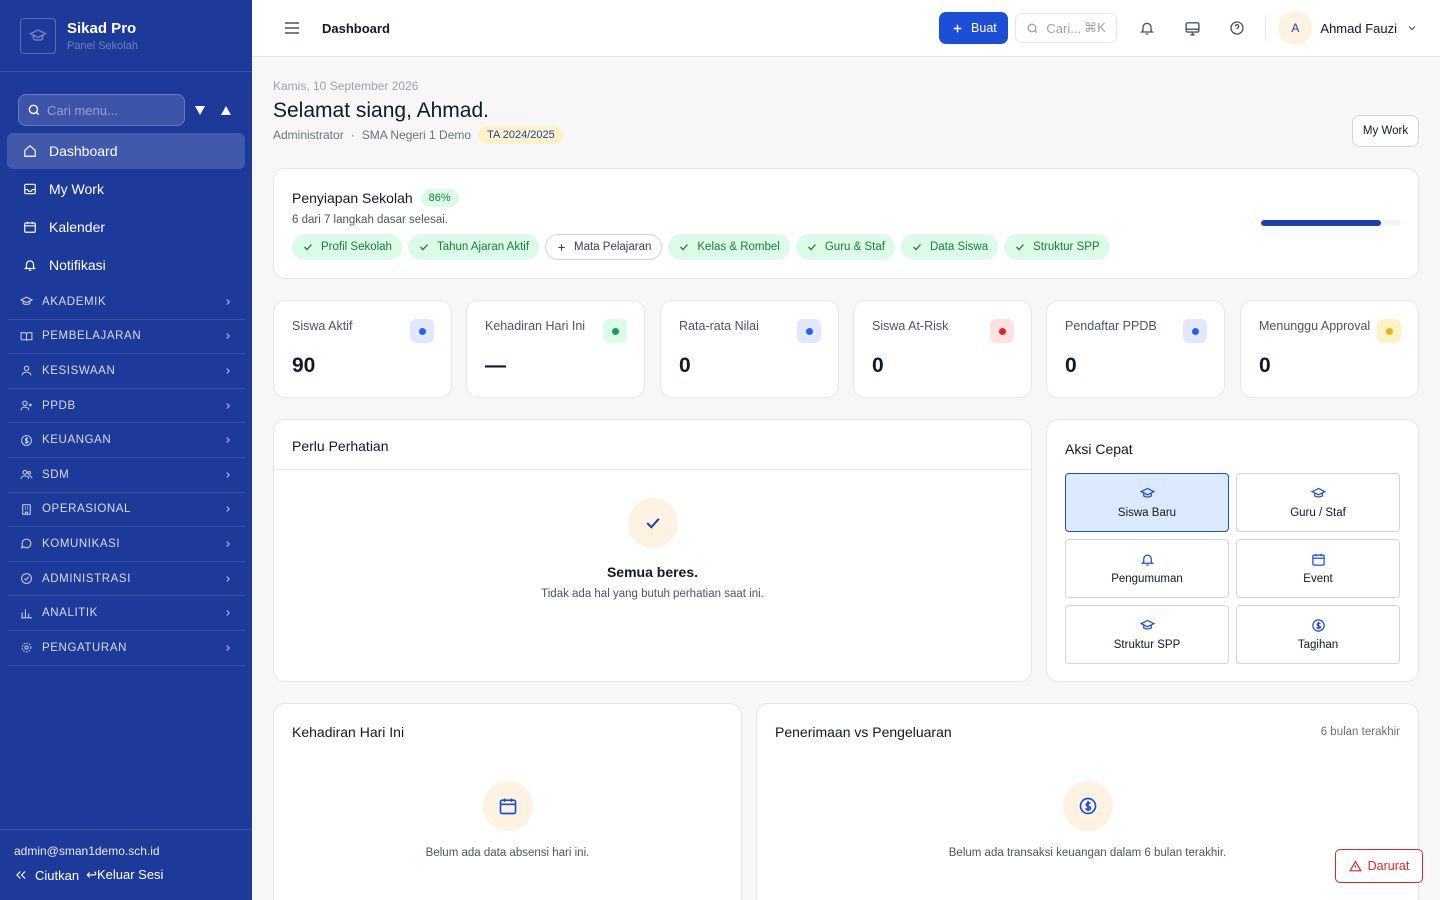 This screenshot has height=900, width=1440. I want to click on stat-card-at-risk: Siswa At-Risk 0, so click(942, 349).